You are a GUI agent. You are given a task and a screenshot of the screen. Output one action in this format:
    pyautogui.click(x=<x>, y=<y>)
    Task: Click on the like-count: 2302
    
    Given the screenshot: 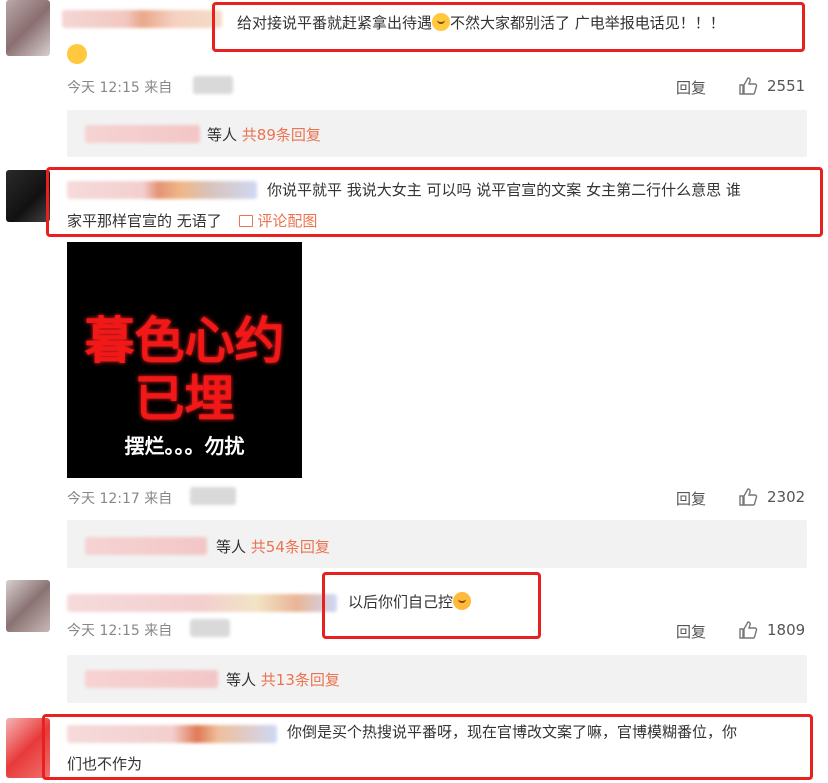 What is the action you would take?
    pyautogui.click(x=786, y=497)
    